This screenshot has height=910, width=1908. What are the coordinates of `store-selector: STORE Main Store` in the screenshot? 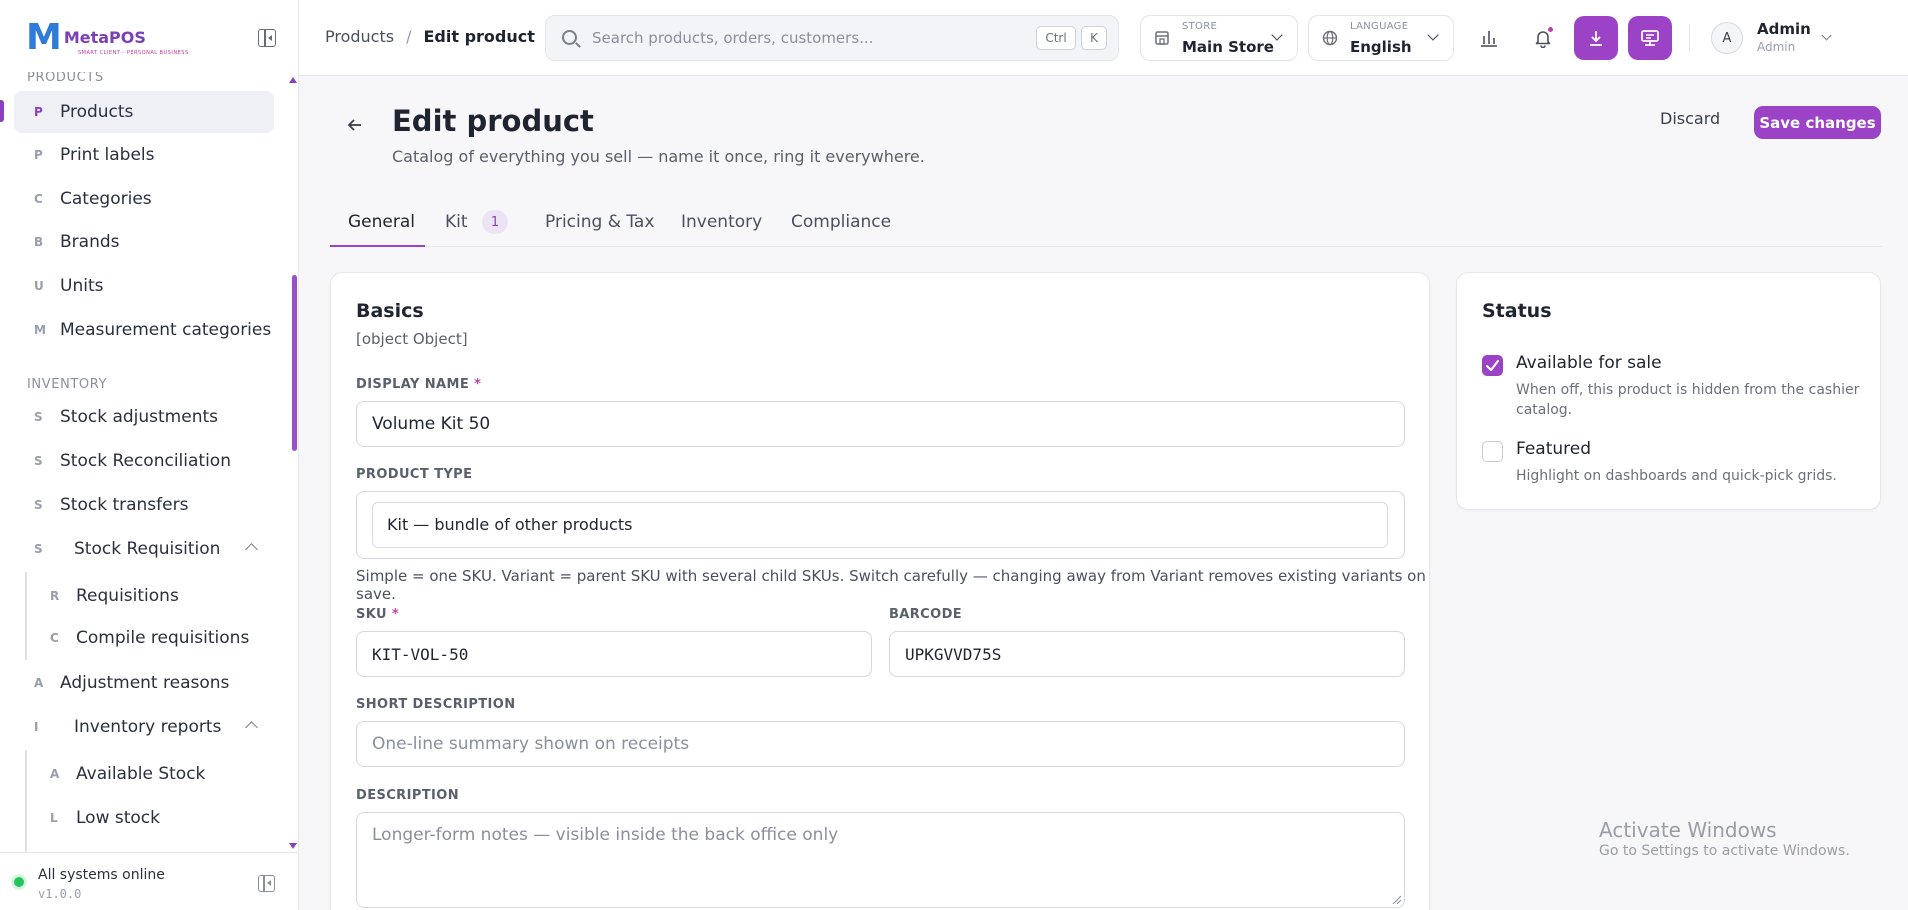 It's located at (1219, 38).